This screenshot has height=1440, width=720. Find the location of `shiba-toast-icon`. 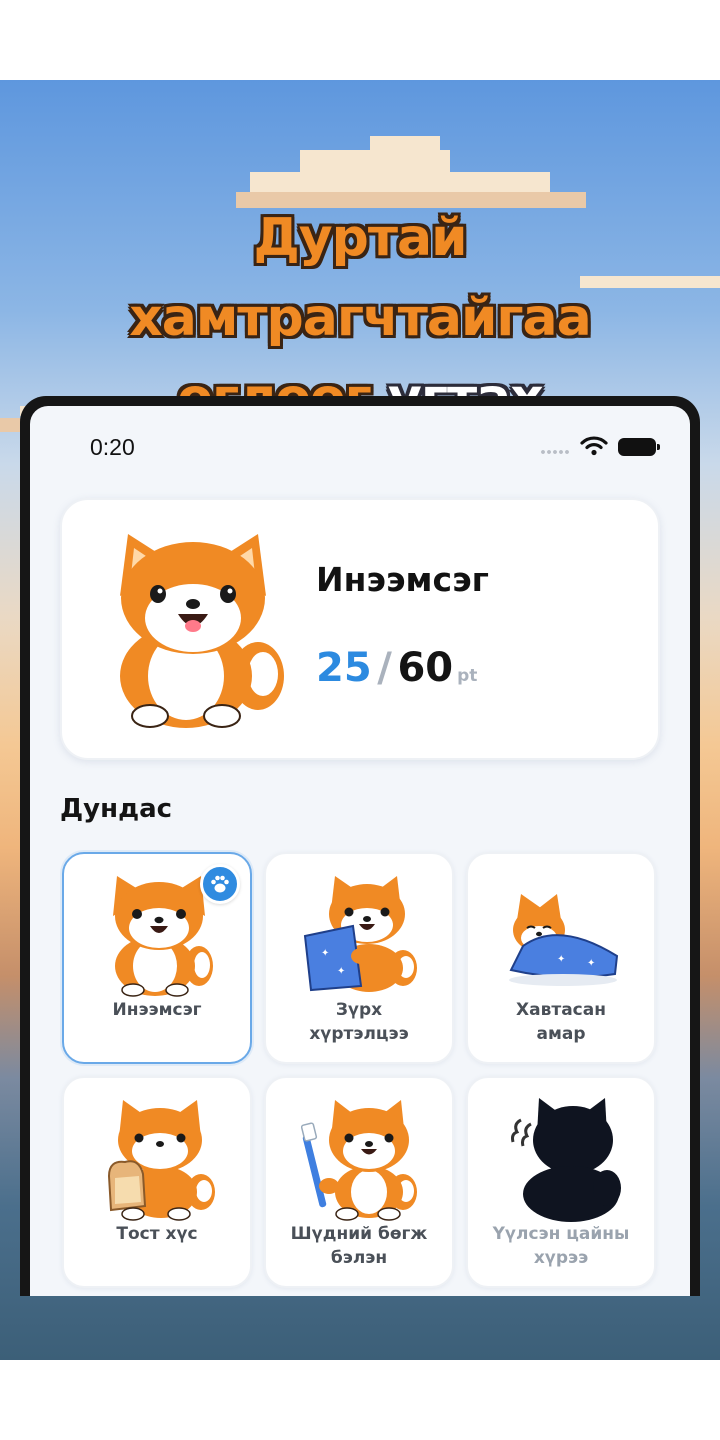

shiba-toast-icon is located at coordinates (161, 1160).